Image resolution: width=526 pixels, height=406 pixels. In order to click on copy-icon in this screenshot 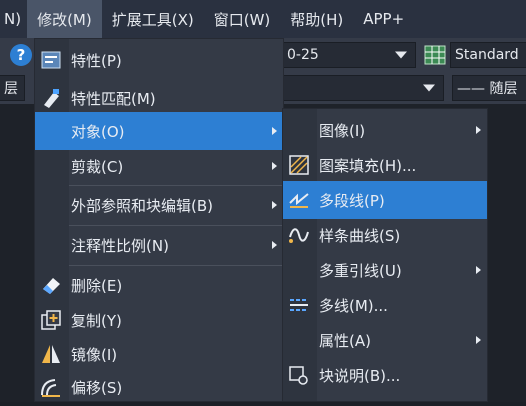, I will do `click(51, 320)`.